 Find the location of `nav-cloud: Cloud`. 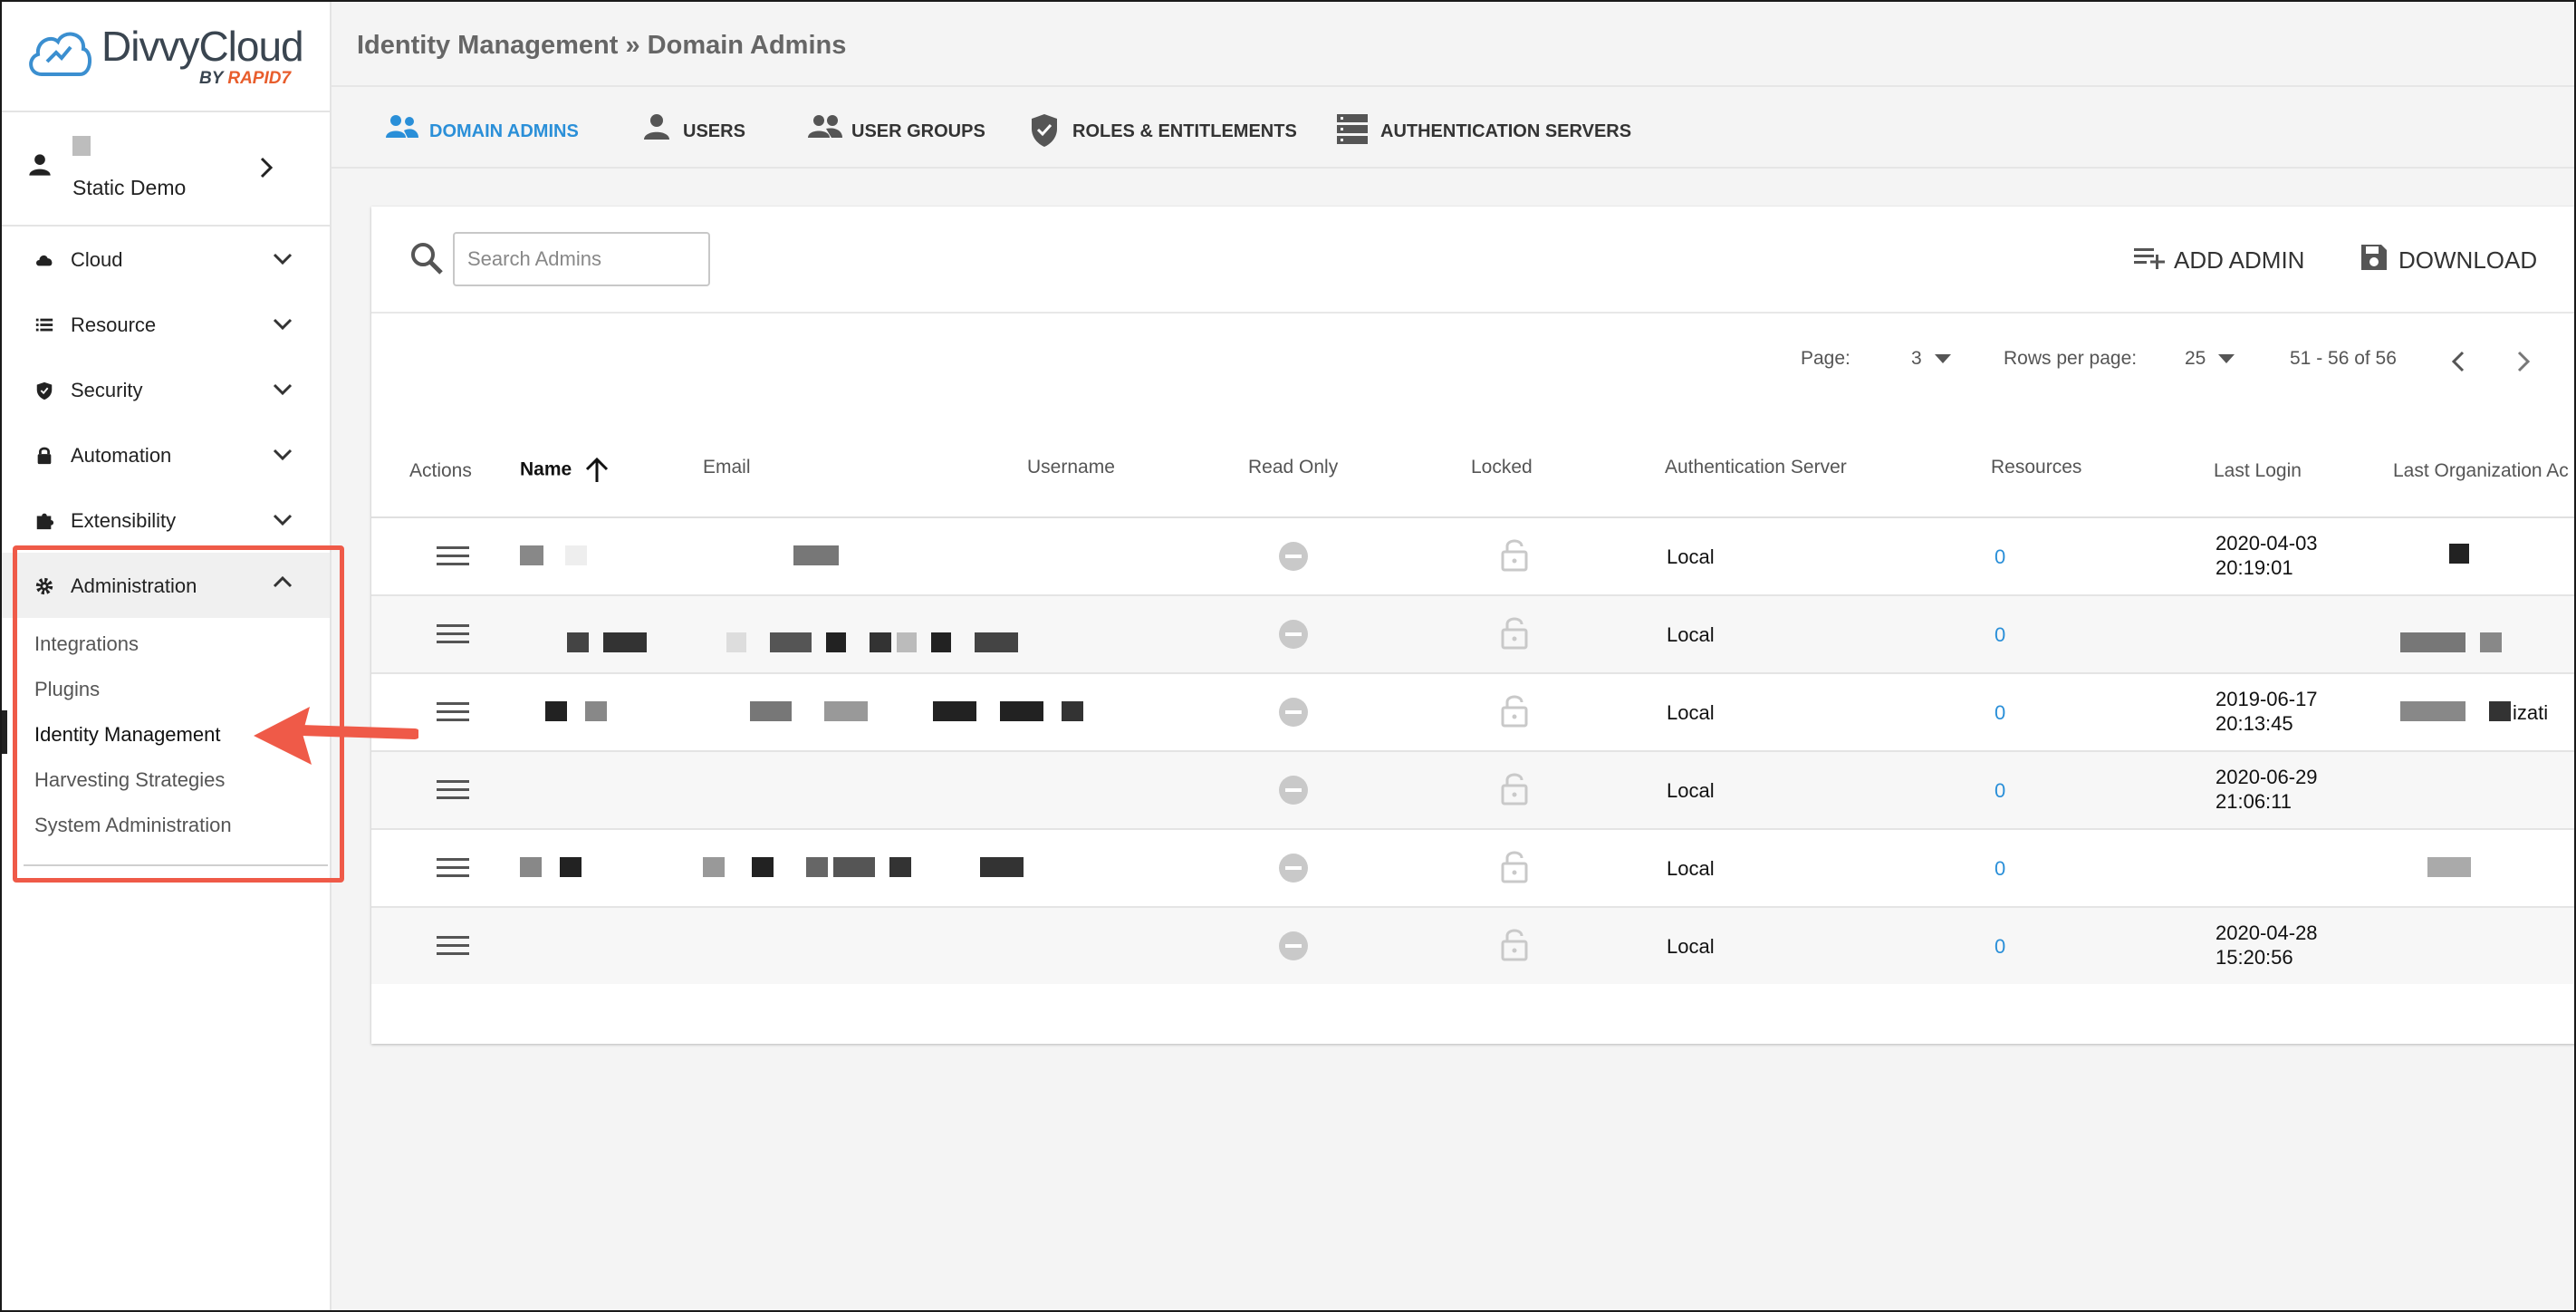

nav-cloud: Cloud is located at coordinates (166, 260).